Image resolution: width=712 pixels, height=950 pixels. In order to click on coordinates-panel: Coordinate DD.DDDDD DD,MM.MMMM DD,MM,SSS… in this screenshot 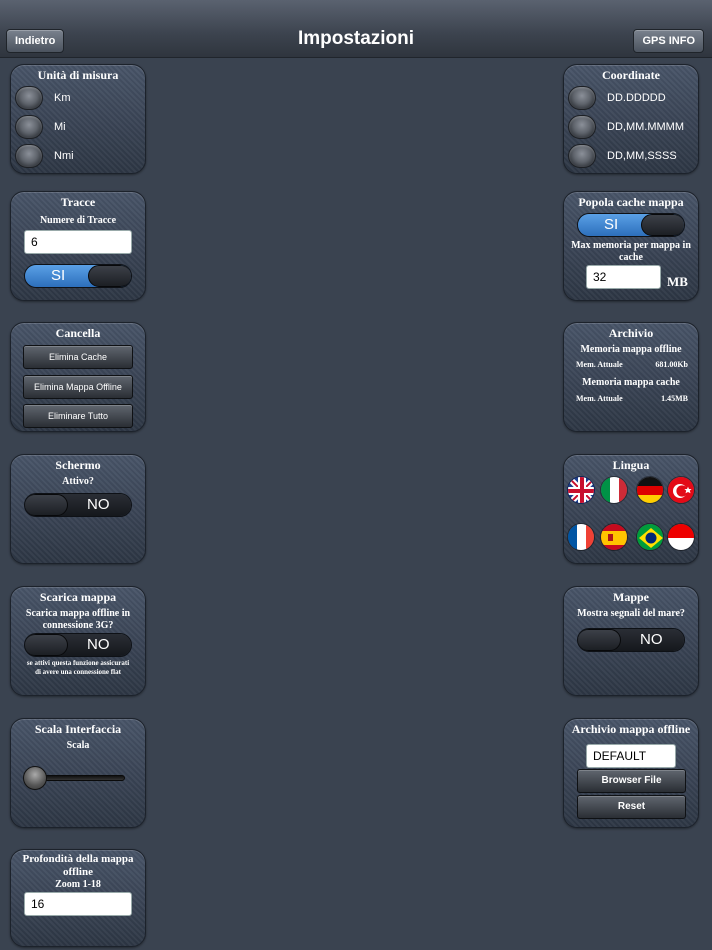, I will do `click(631, 119)`.